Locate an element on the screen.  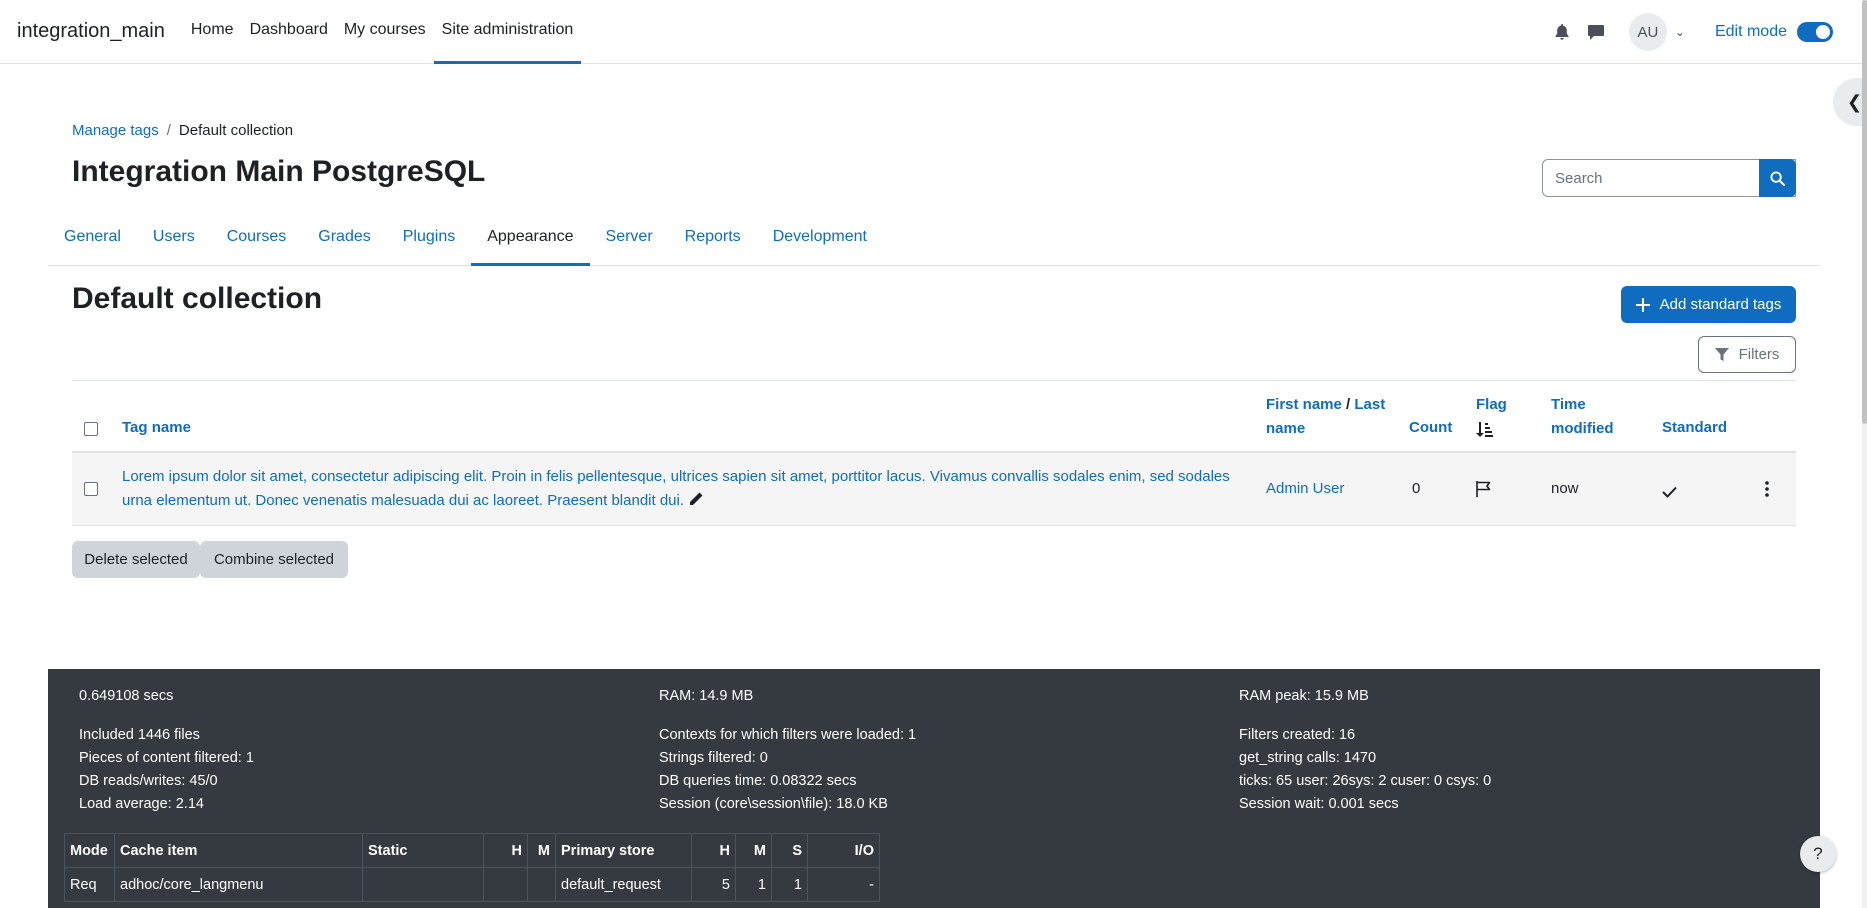
time-modified-cell: now is located at coordinates (1565, 488).